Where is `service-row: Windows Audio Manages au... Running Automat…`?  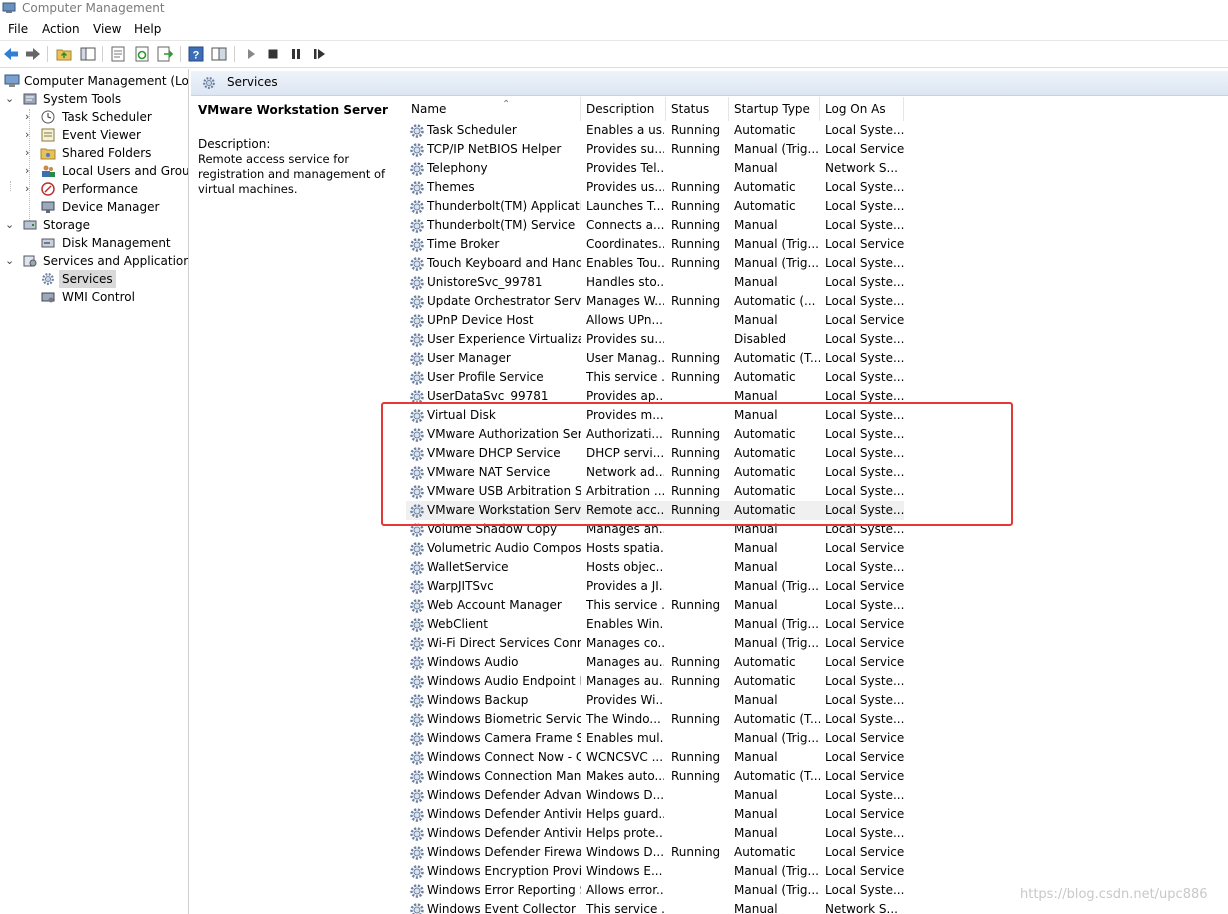
service-row: Windows Audio Manages au... Running Automat… is located at coordinates (806, 662).